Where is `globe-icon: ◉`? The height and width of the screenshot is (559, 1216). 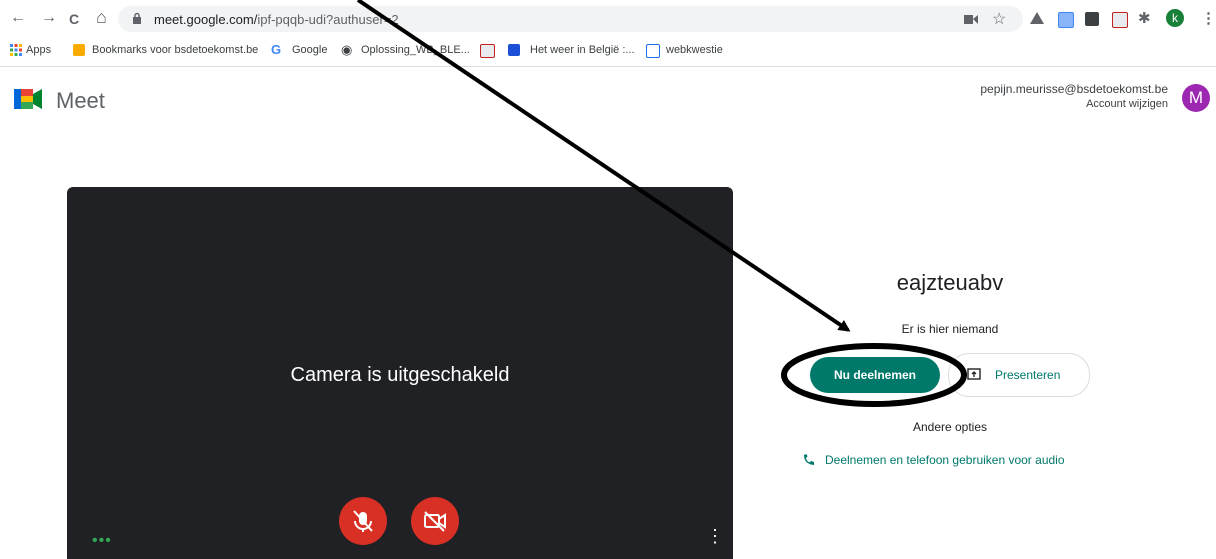
globe-icon: ◉ is located at coordinates (347, 49).